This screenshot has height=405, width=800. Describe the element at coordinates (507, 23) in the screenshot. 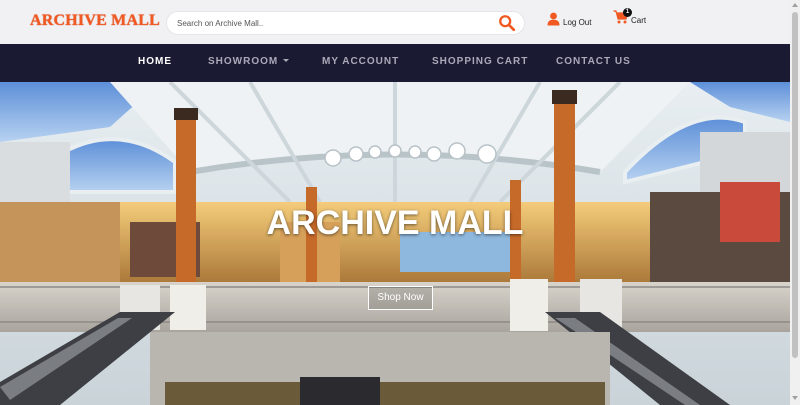

I see `search-icon` at that location.